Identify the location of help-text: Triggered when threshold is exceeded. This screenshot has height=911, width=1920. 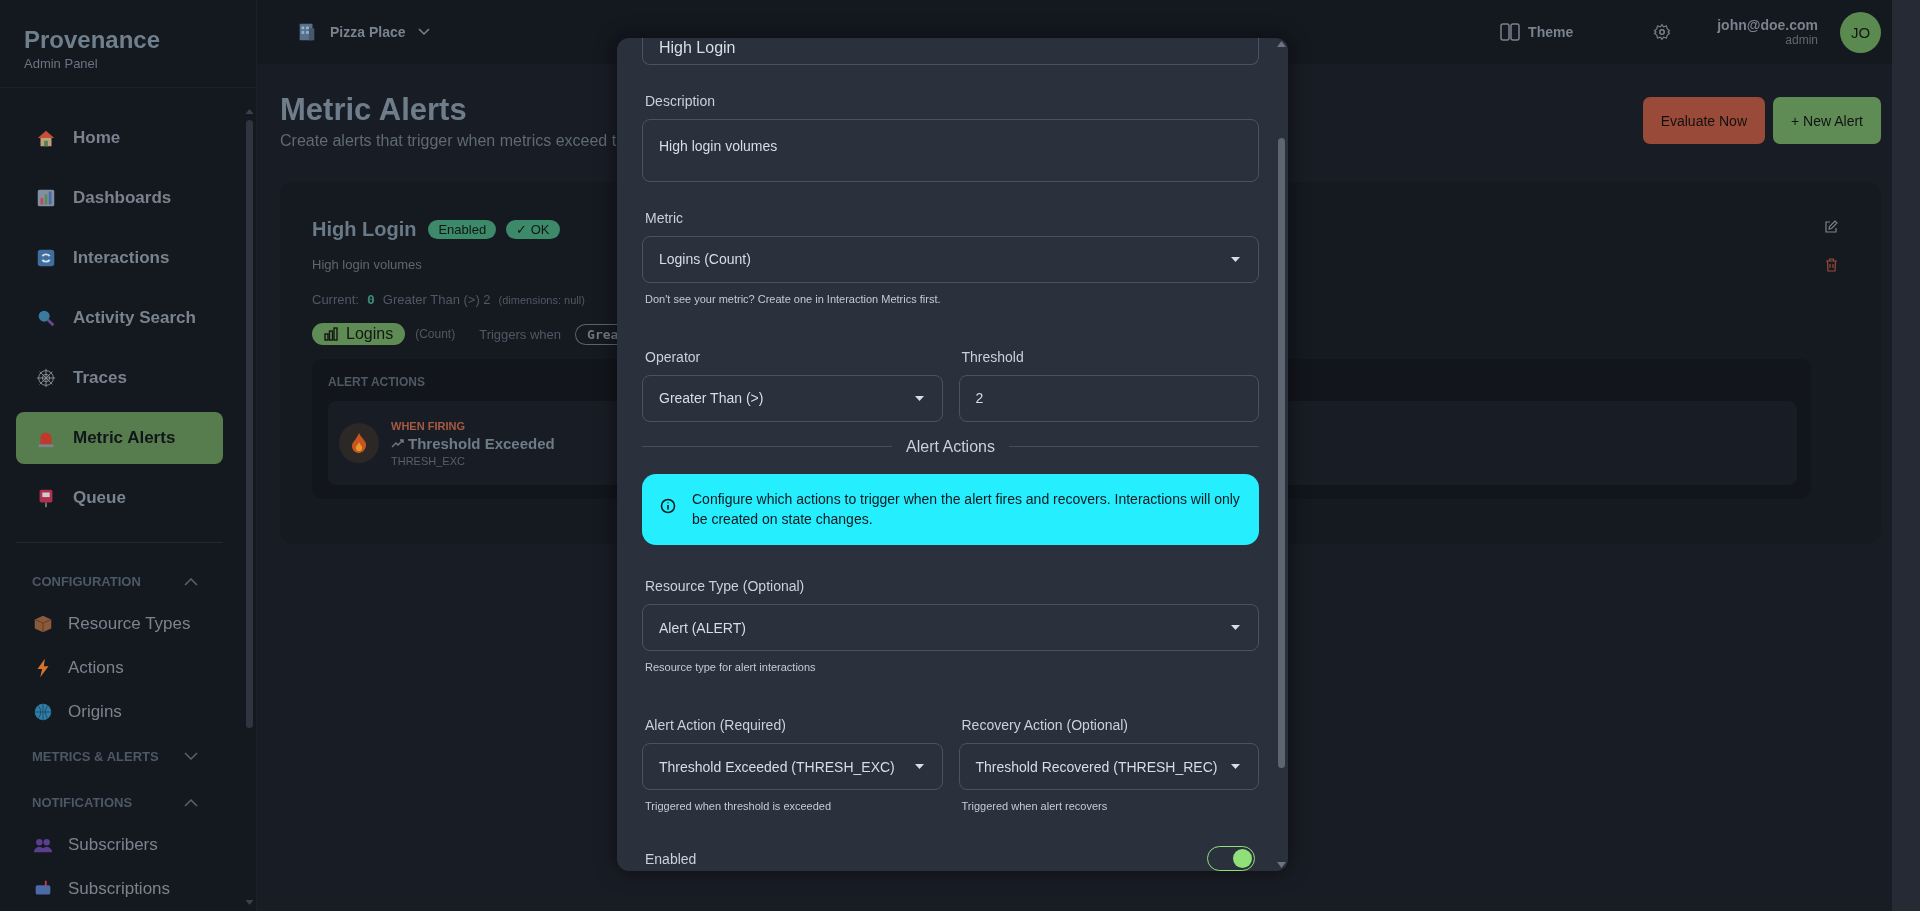
(739, 806).